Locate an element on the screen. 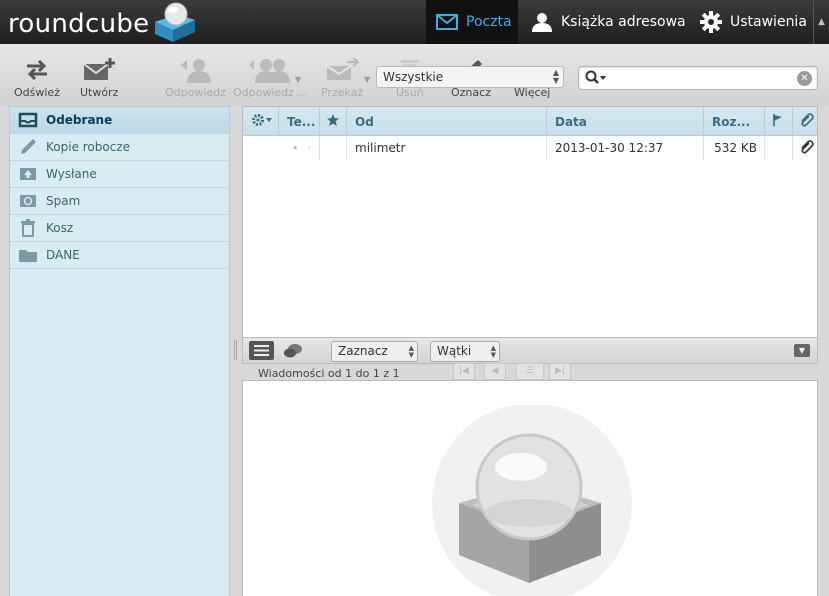 Image resolution: width=829 pixels, height=596 pixels. nav-settings: Ustawienia is located at coordinates (753, 22).